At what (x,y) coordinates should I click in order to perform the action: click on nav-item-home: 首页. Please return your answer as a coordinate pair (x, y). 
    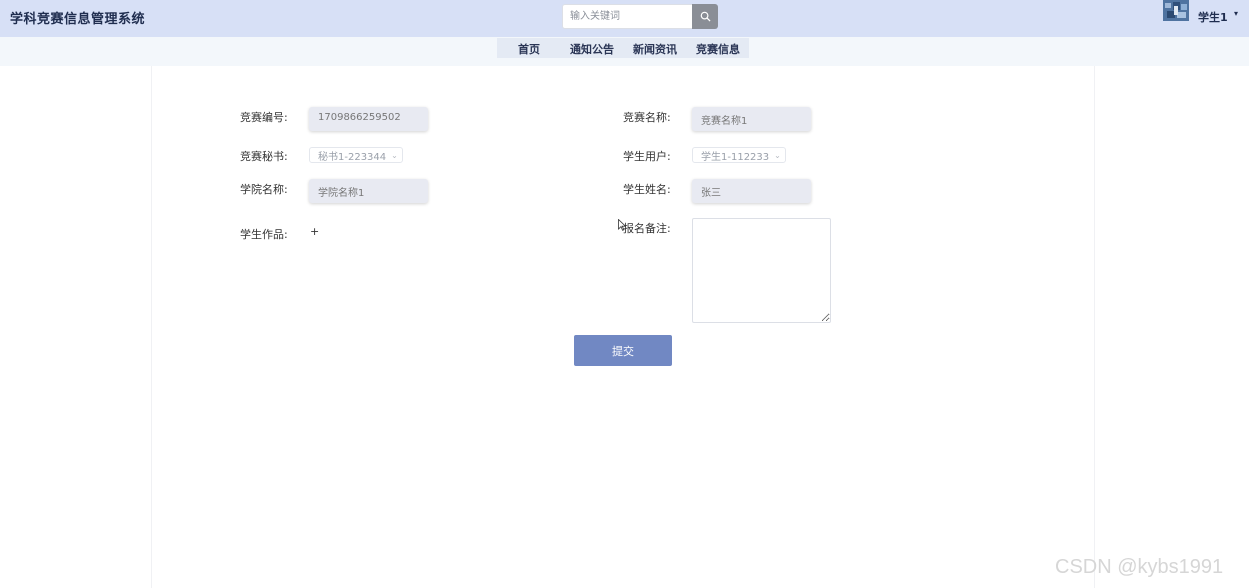
    Looking at the image, I should click on (529, 49).